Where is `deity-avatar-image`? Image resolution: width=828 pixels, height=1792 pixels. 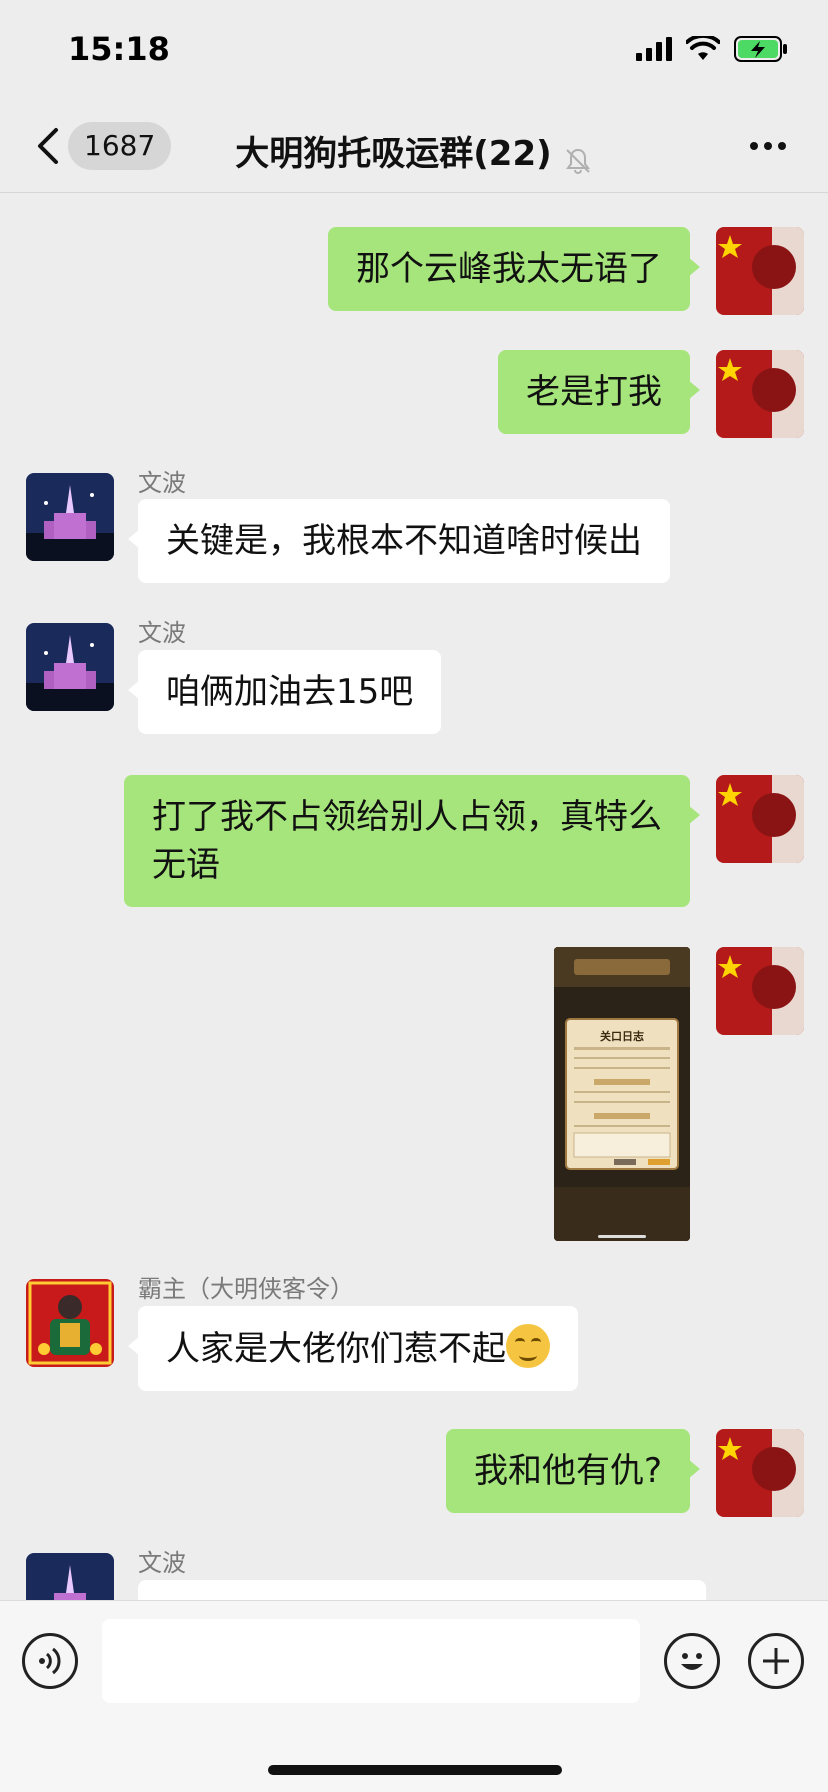 deity-avatar-image is located at coordinates (70, 1323).